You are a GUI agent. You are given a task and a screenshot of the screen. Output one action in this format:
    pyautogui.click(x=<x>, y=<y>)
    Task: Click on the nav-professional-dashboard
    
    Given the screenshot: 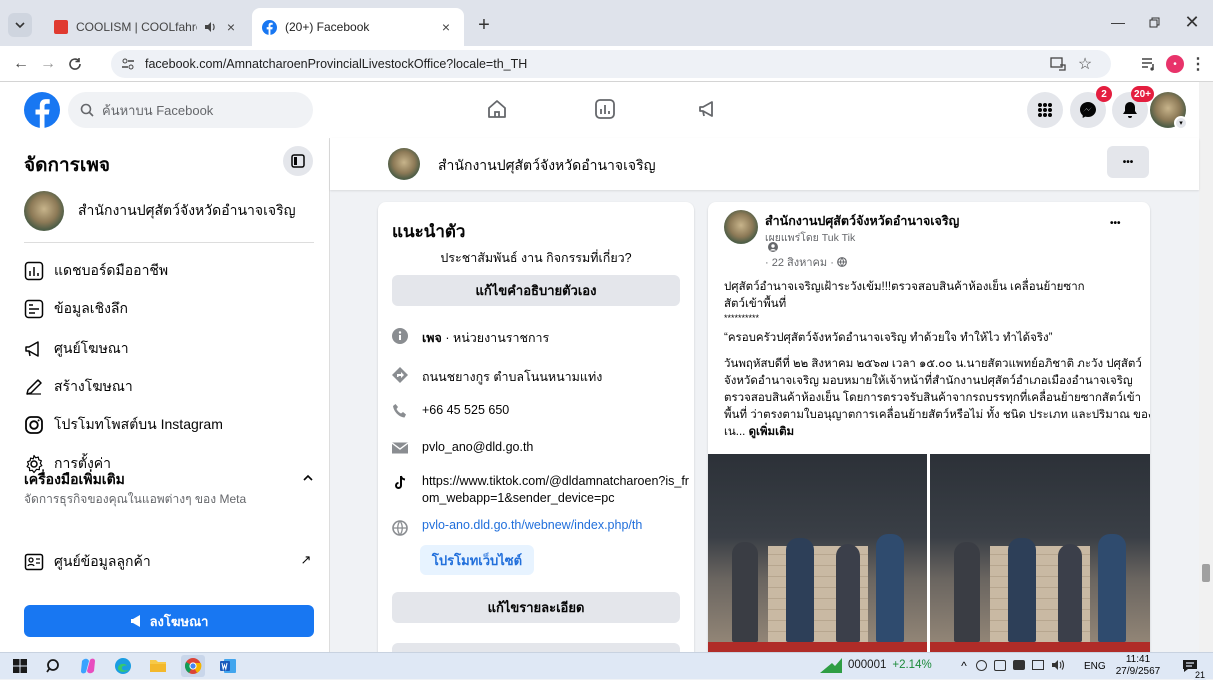 What is the action you would take?
    pyautogui.click(x=605, y=109)
    